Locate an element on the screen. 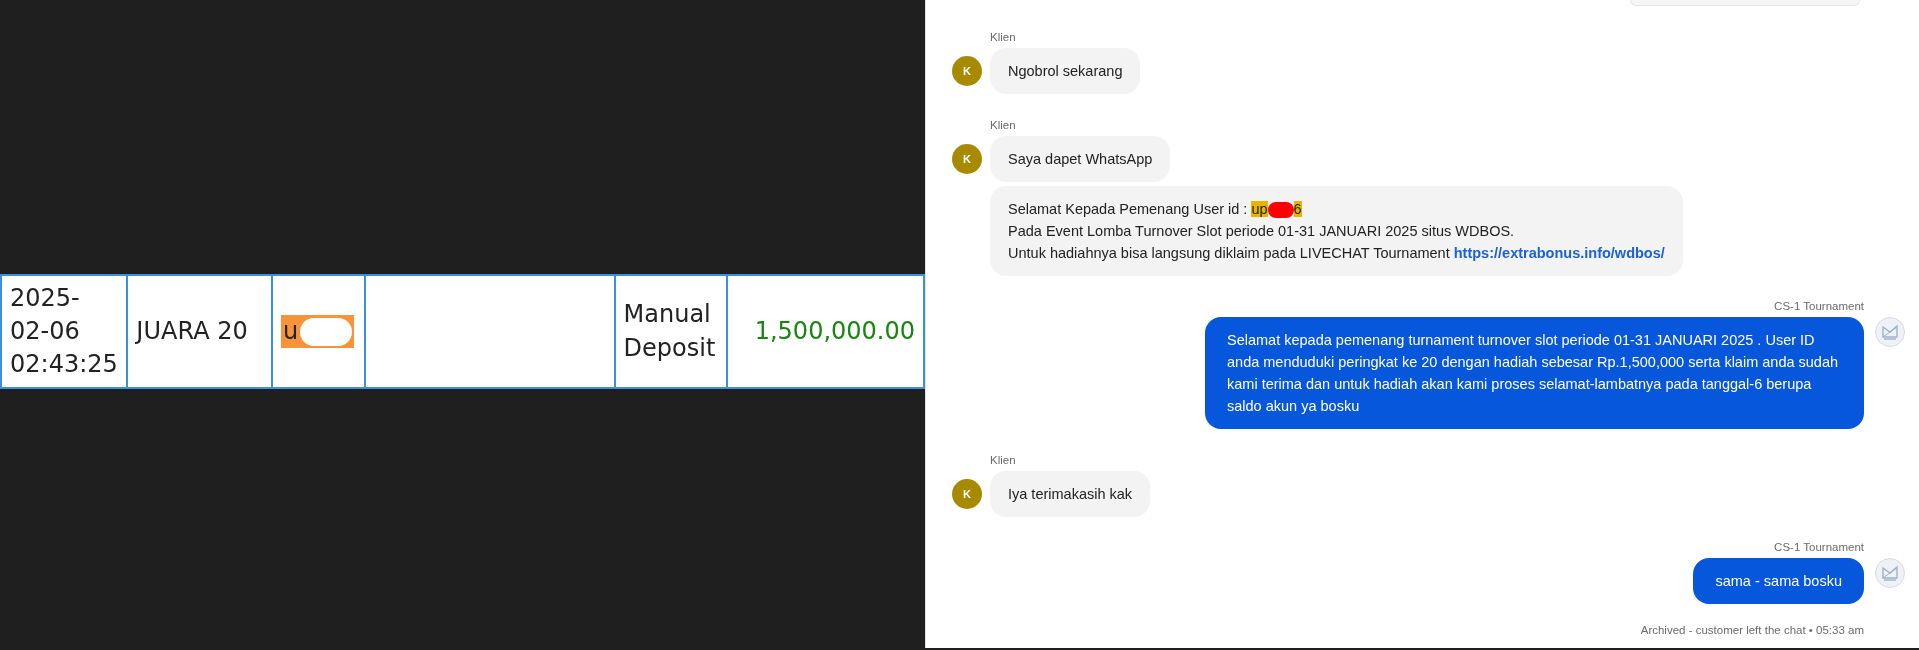 The width and height of the screenshot is (1919, 650). message-text: Selamat Kepada Pemenang User id : is located at coordinates (1128, 209).